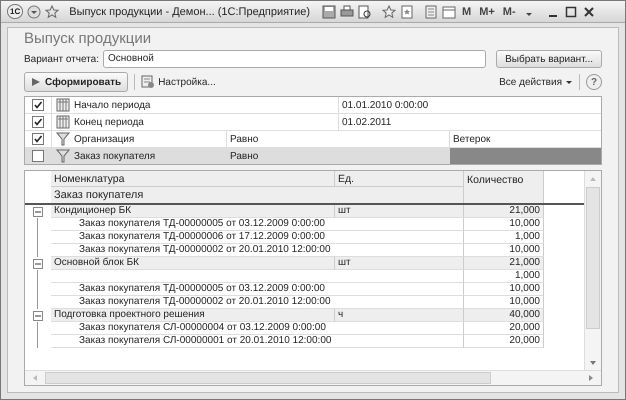 Image resolution: width=626 pixels, height=400 pixels. I want to click on play-icon, so click(36, 82).